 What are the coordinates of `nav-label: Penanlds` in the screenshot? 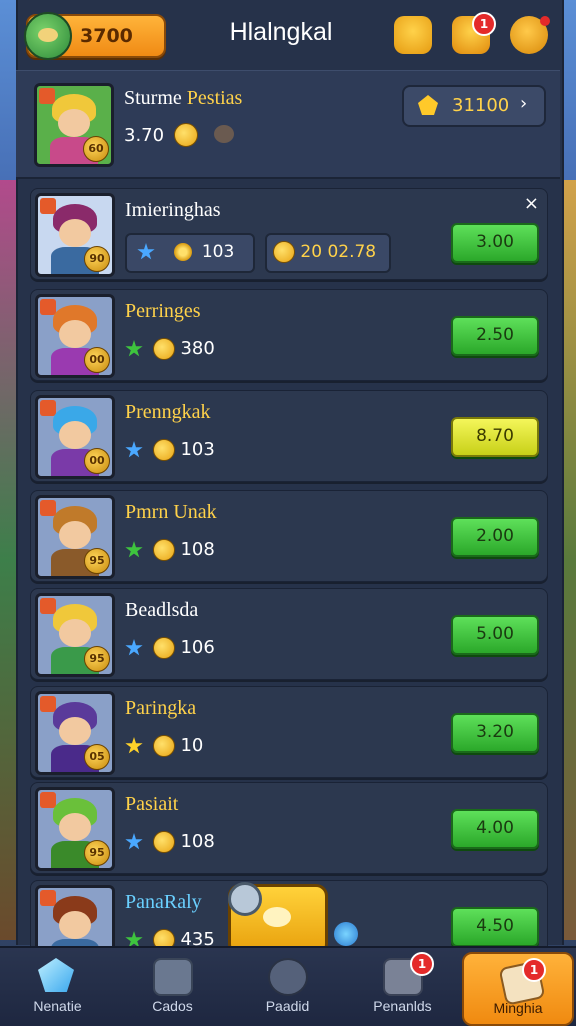 It's located at (402, 1006).